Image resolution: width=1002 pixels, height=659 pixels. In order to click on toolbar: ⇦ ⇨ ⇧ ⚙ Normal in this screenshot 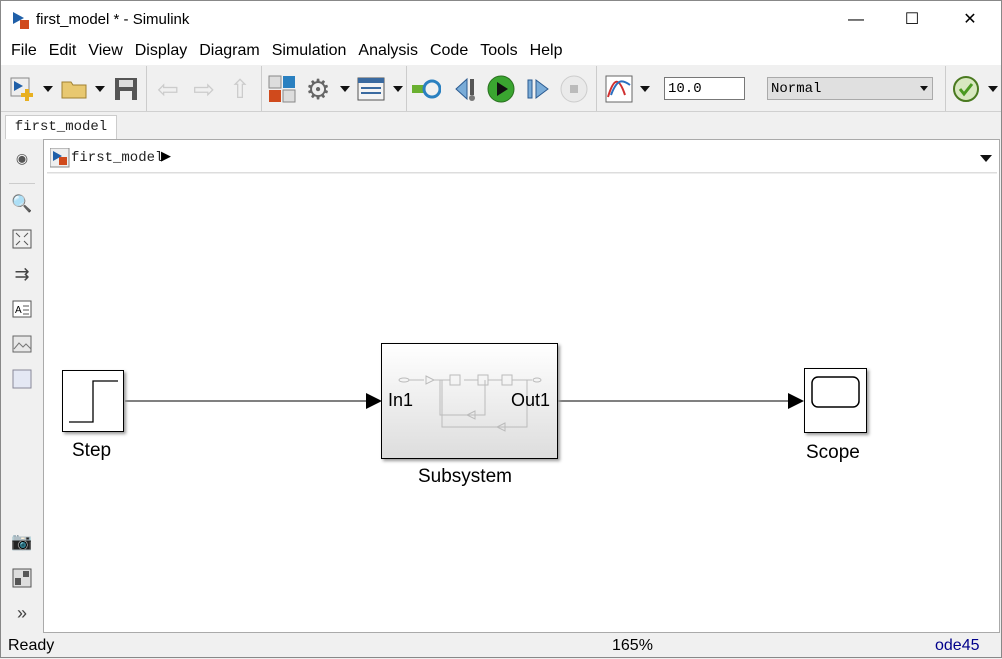, I will do `click(501, 89)`.